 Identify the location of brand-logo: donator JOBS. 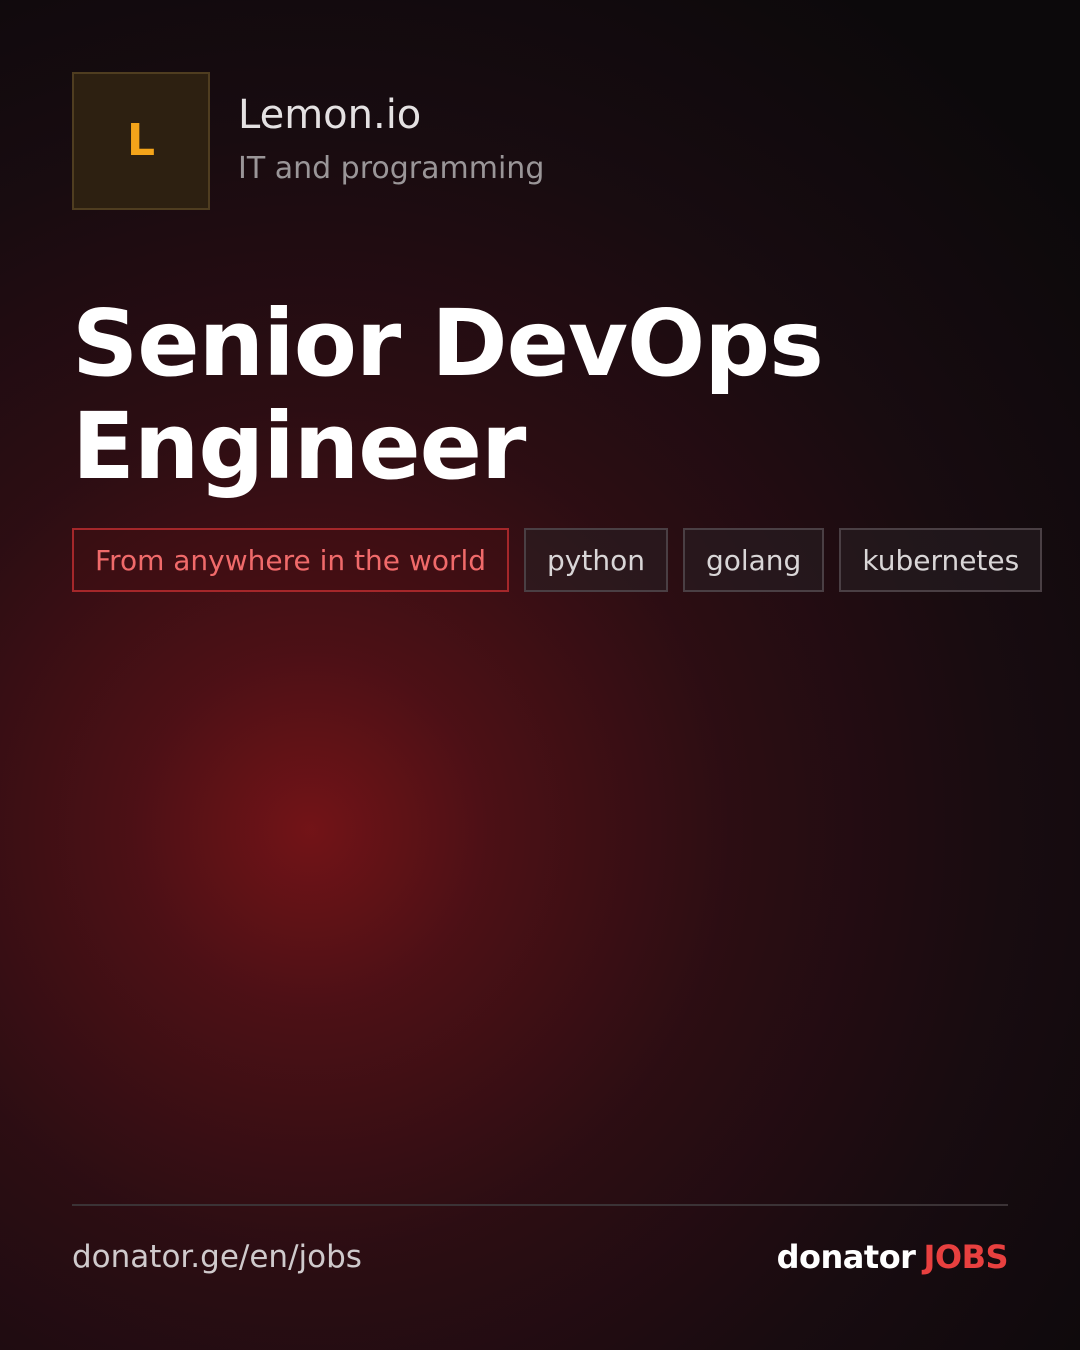
(892, 1257).